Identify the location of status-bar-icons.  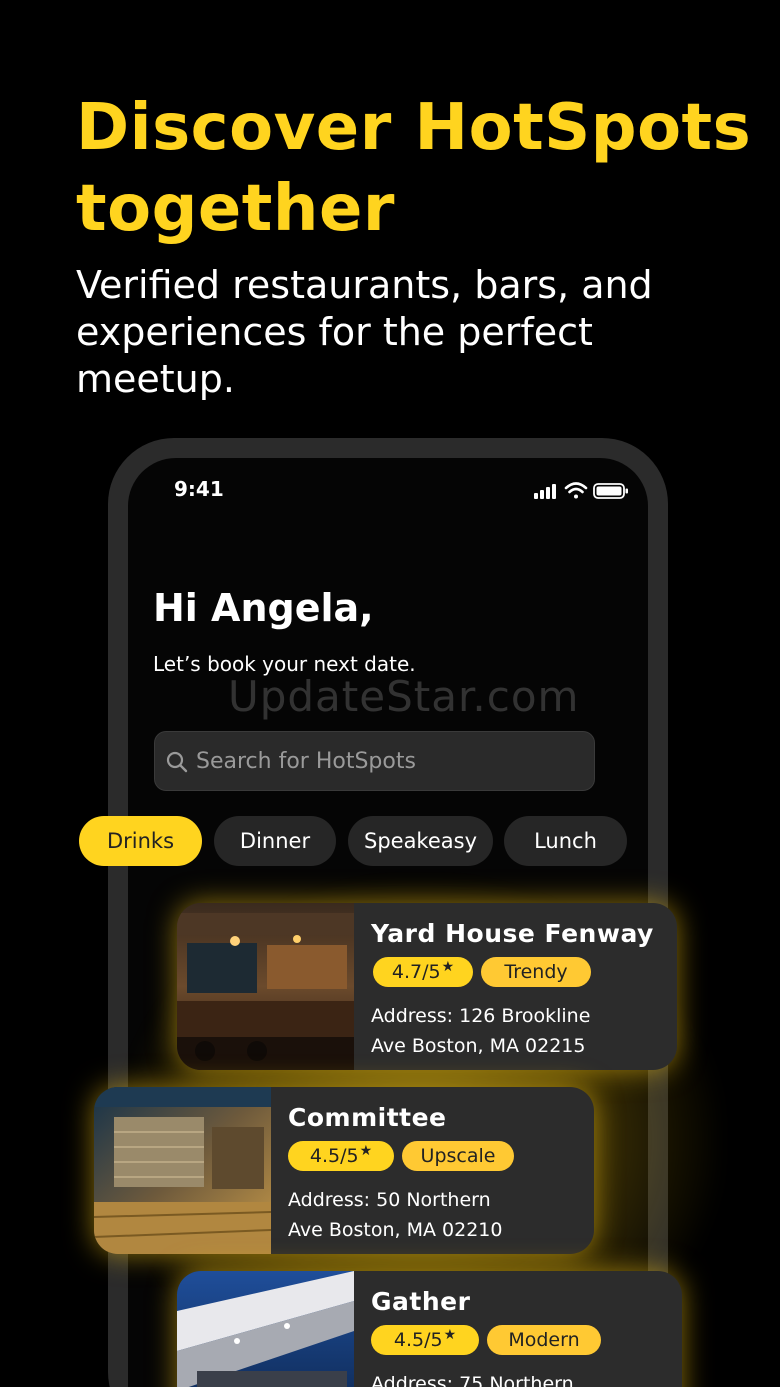
(581, 490).